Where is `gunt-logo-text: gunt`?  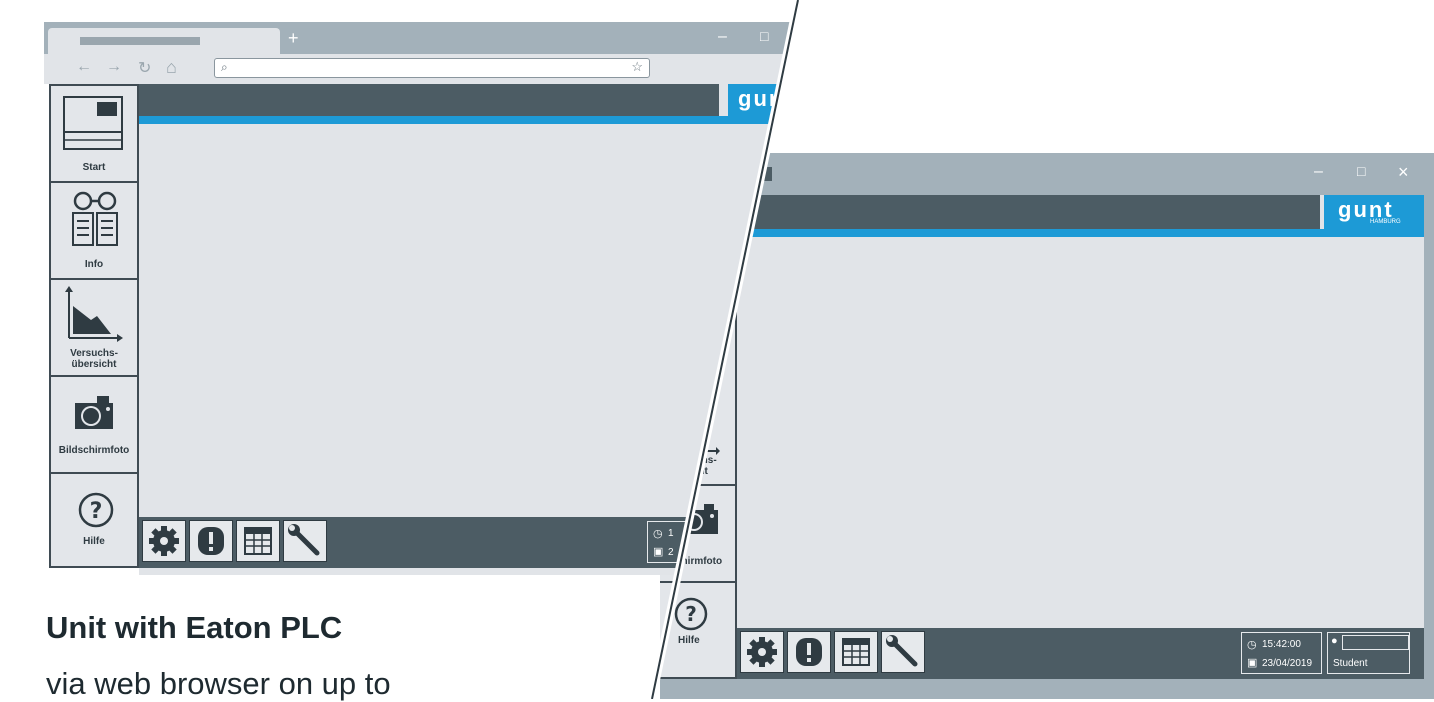
gunt-logo-text: gunt is located at coordinates (766, 98).